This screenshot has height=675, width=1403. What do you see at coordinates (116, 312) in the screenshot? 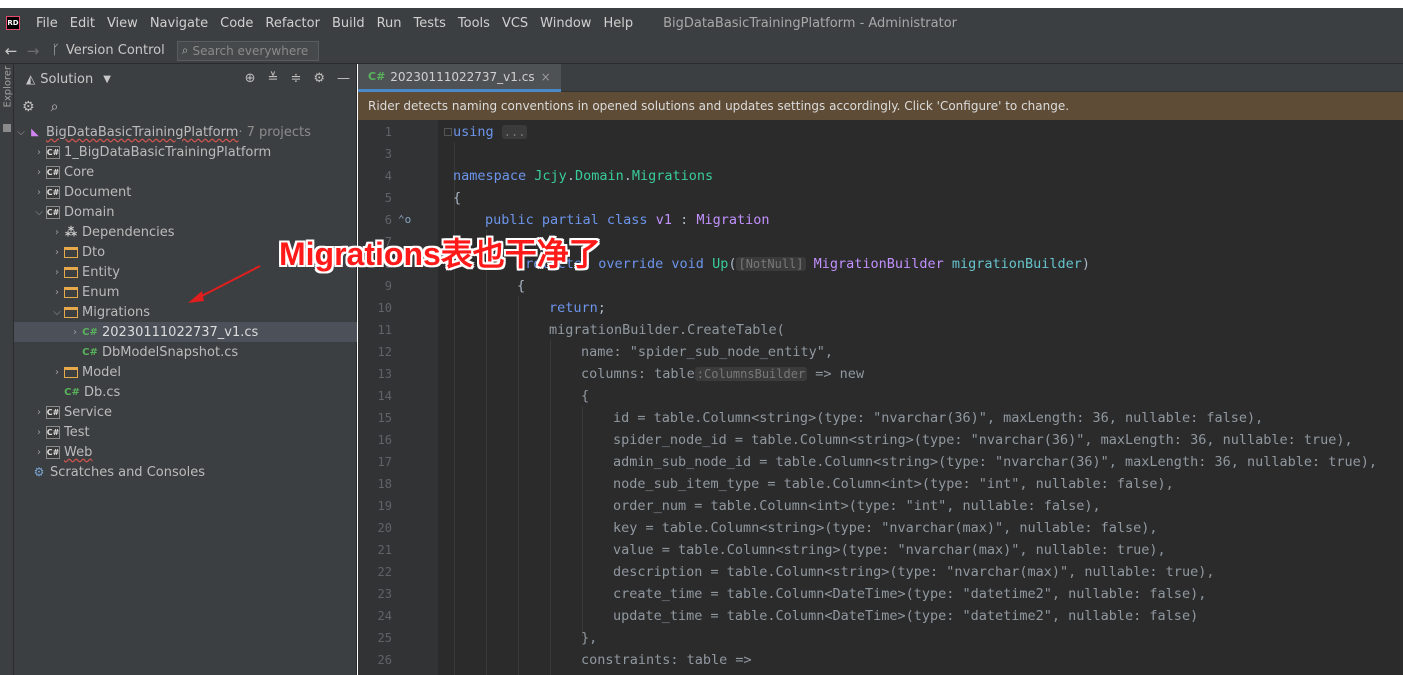
I see `tree-item-label: Migrations` at bounding box center [116, 312].